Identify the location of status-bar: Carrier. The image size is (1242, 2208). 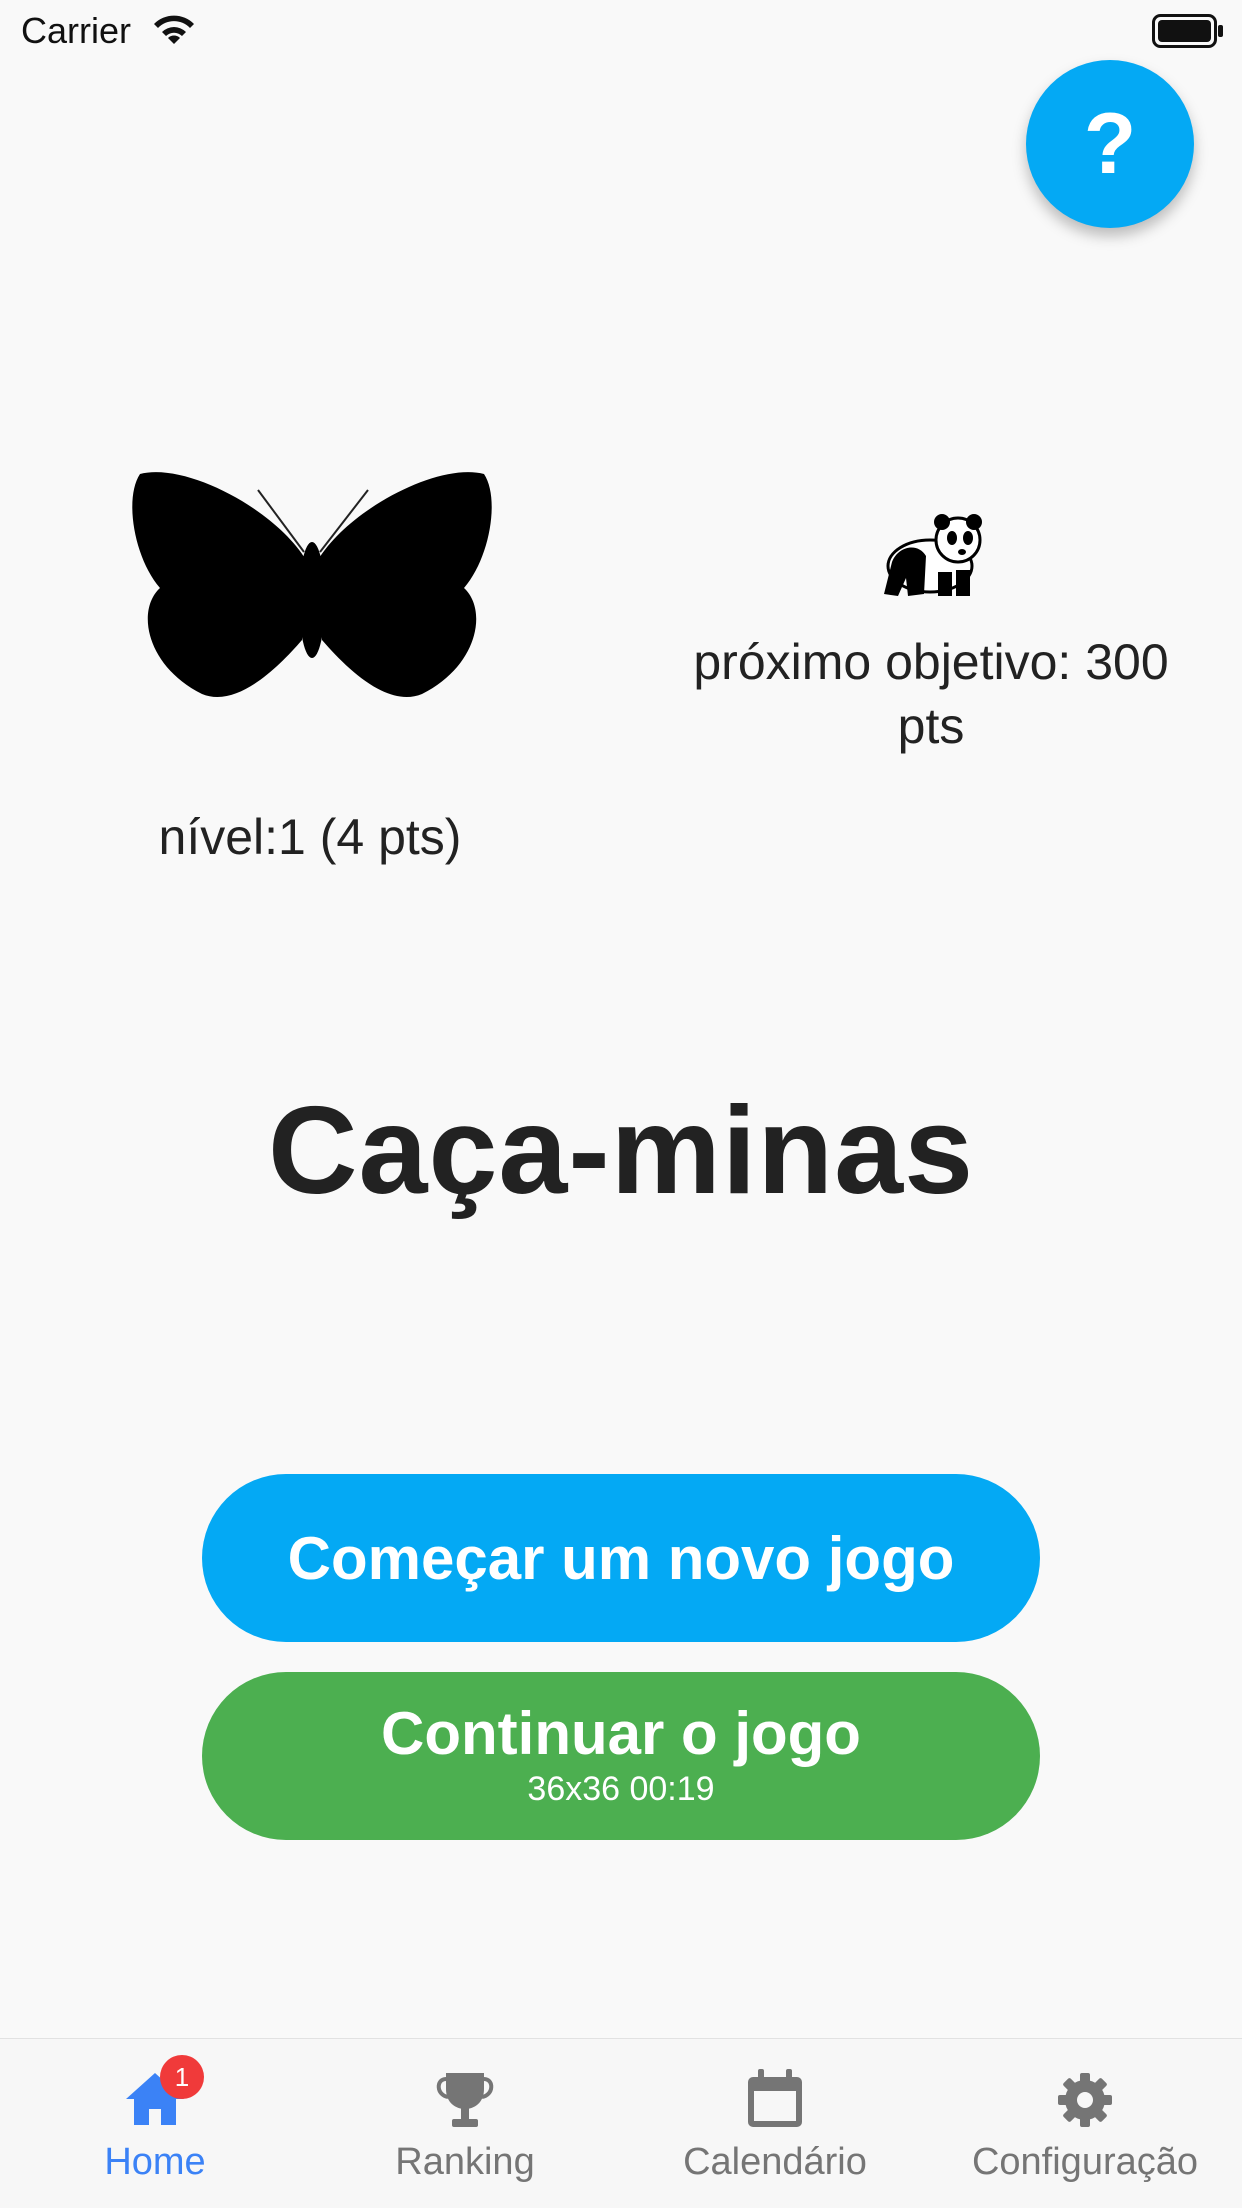
(621, 31).